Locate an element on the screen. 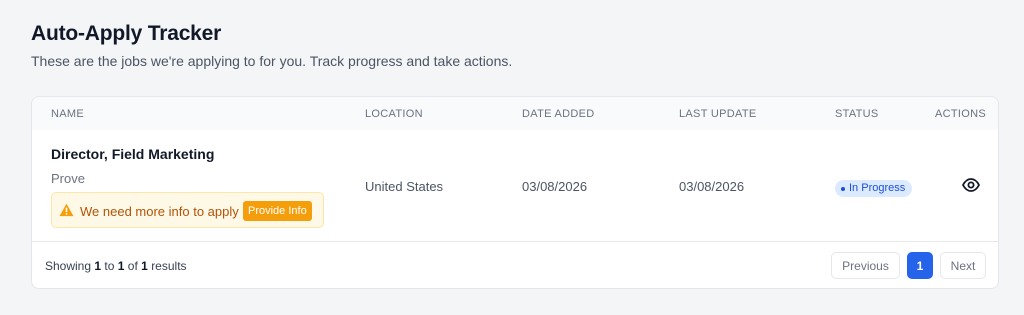 The width and height of the screenshot is (1024, 315). results-total: 1 is located at coordinates (144, 266).